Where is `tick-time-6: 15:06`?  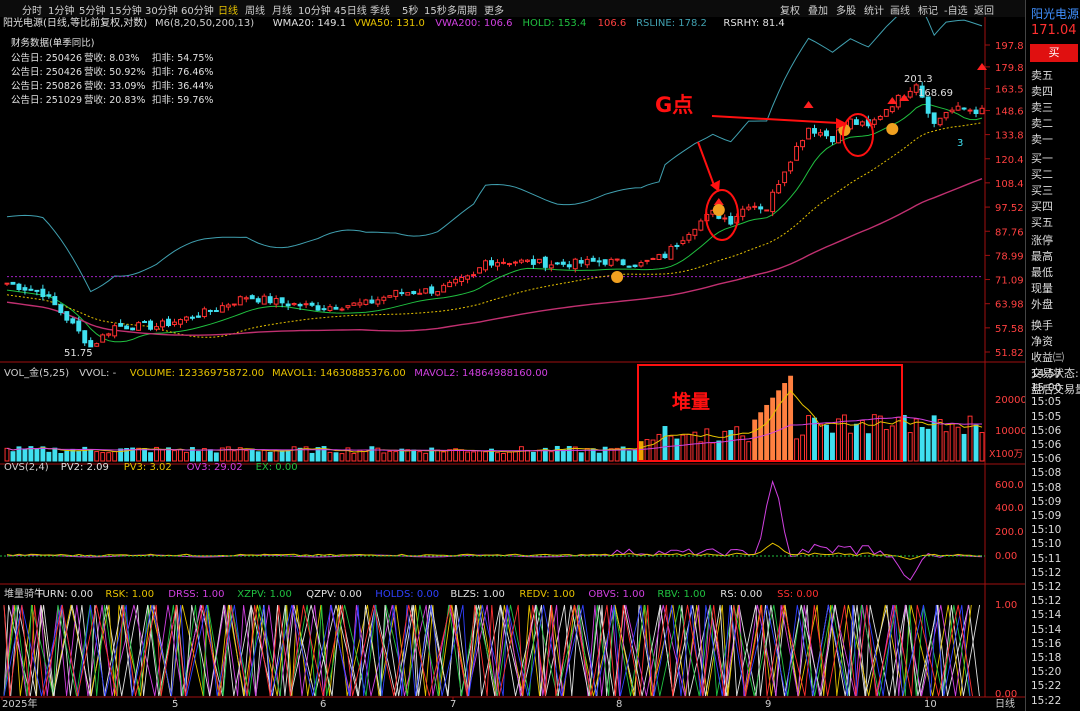
tick-time-6: 15:06 is located at coordinates (1046, 459).